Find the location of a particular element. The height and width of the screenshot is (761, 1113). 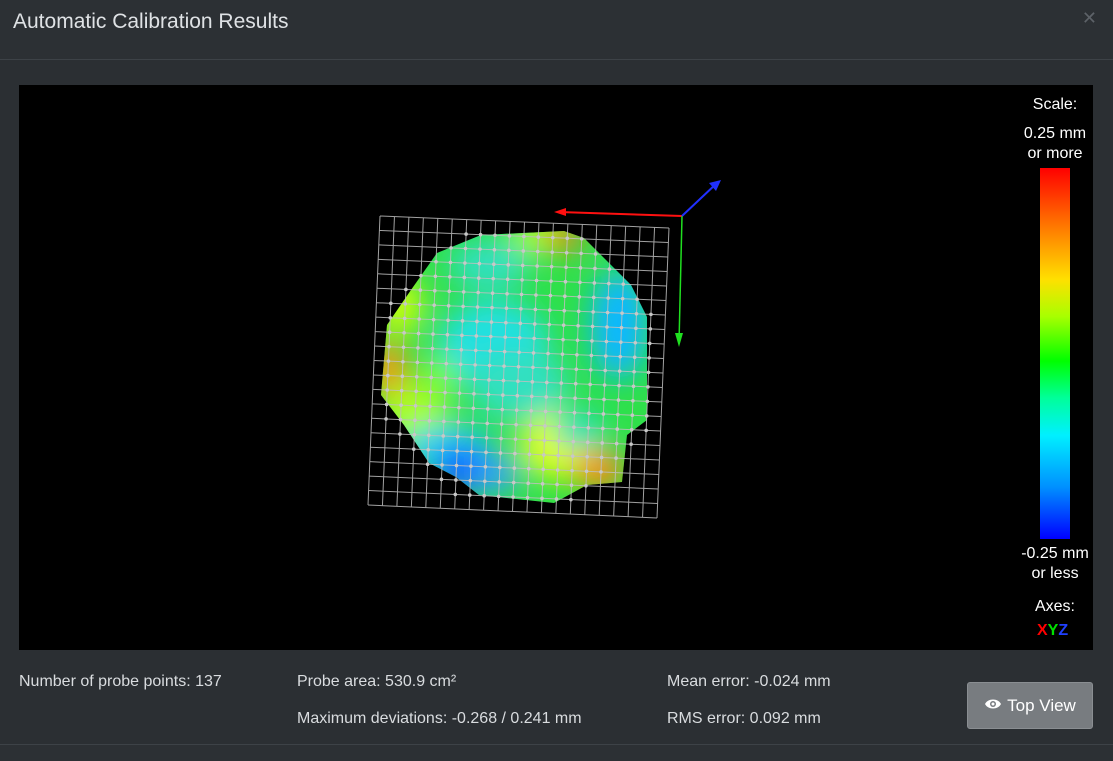

max-deviation-stat: Maximum deviations: -0.268 / 0.241 mm is located at coordinates (439, 718).